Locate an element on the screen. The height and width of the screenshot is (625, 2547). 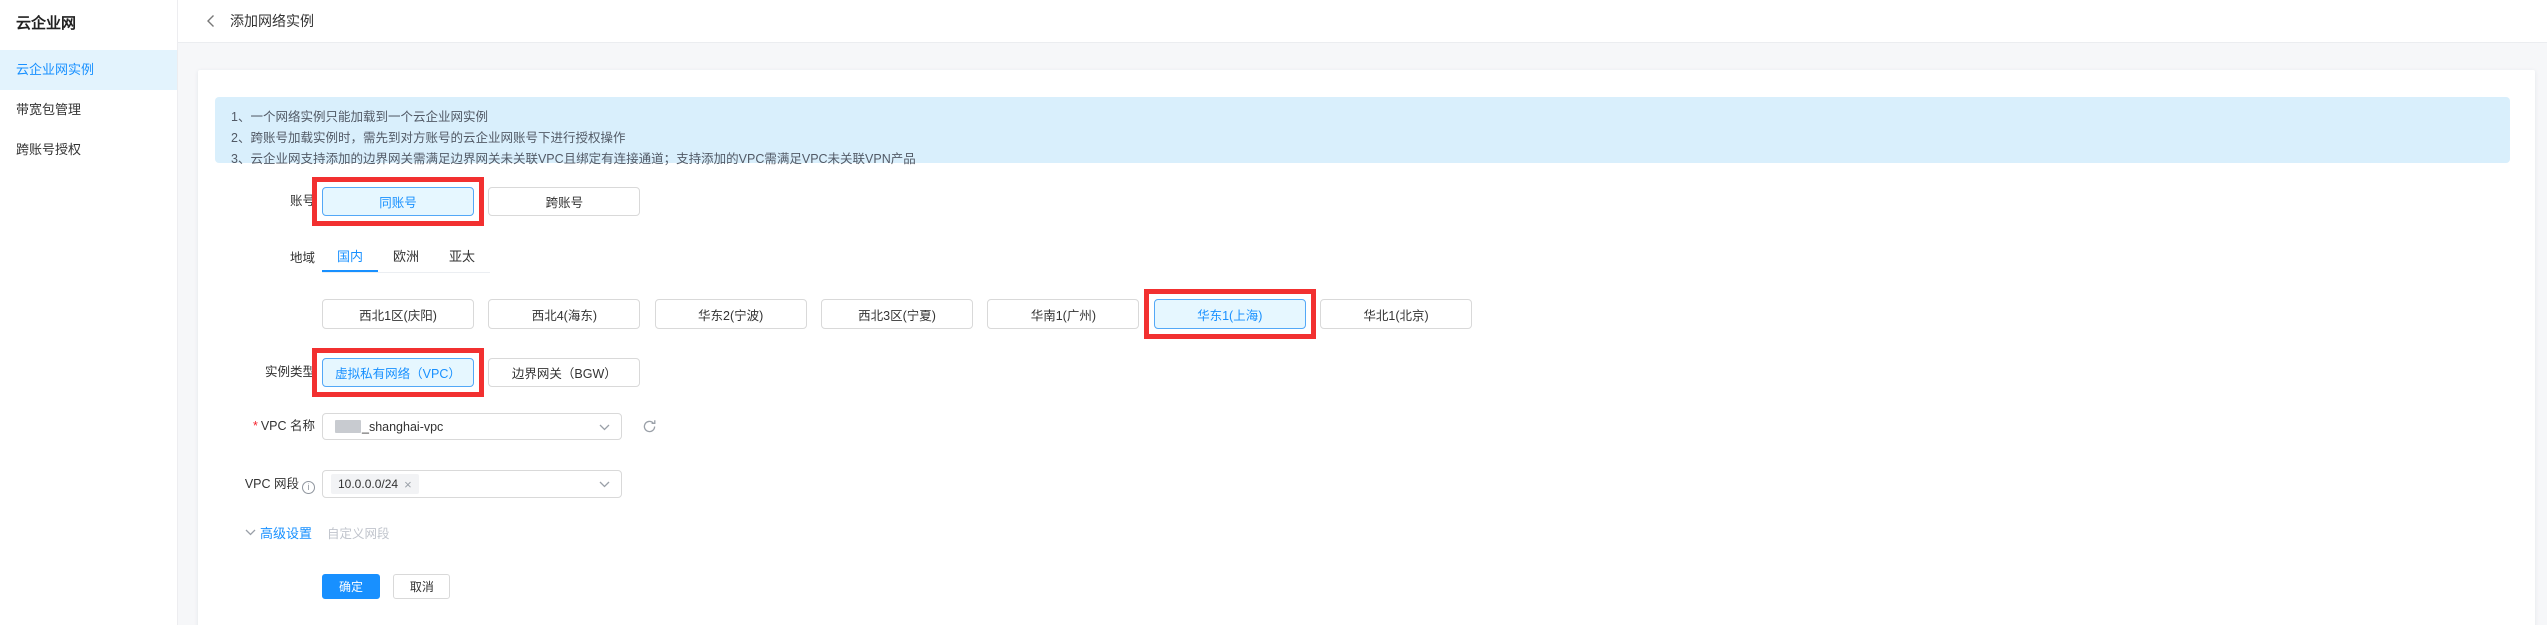
region-button-guangzhou: 华南1(广州) is located at coordinates (1063, 314).